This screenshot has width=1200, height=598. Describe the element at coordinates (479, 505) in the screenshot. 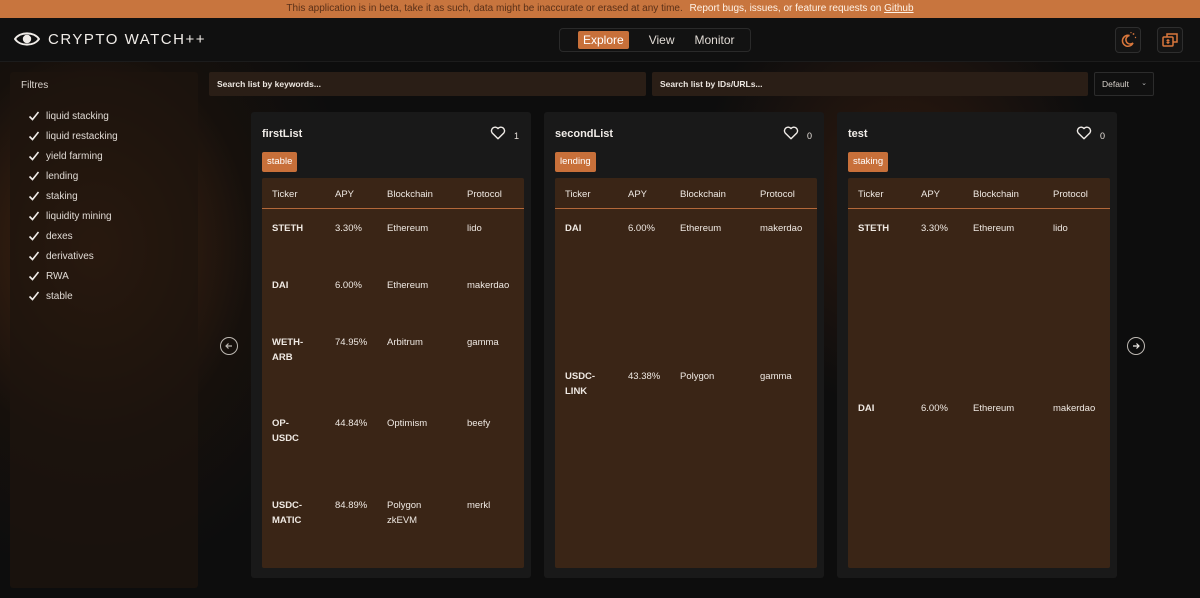

I see `cell-protocol: merkl` at that location.